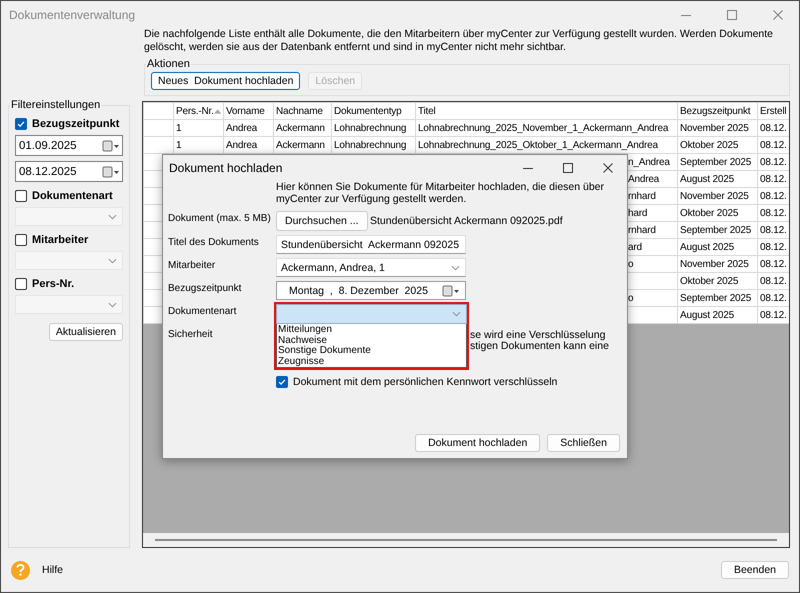 This screenshot has width=800, height=593. I want to click on group-title: Aktionen, so click(168, 64).